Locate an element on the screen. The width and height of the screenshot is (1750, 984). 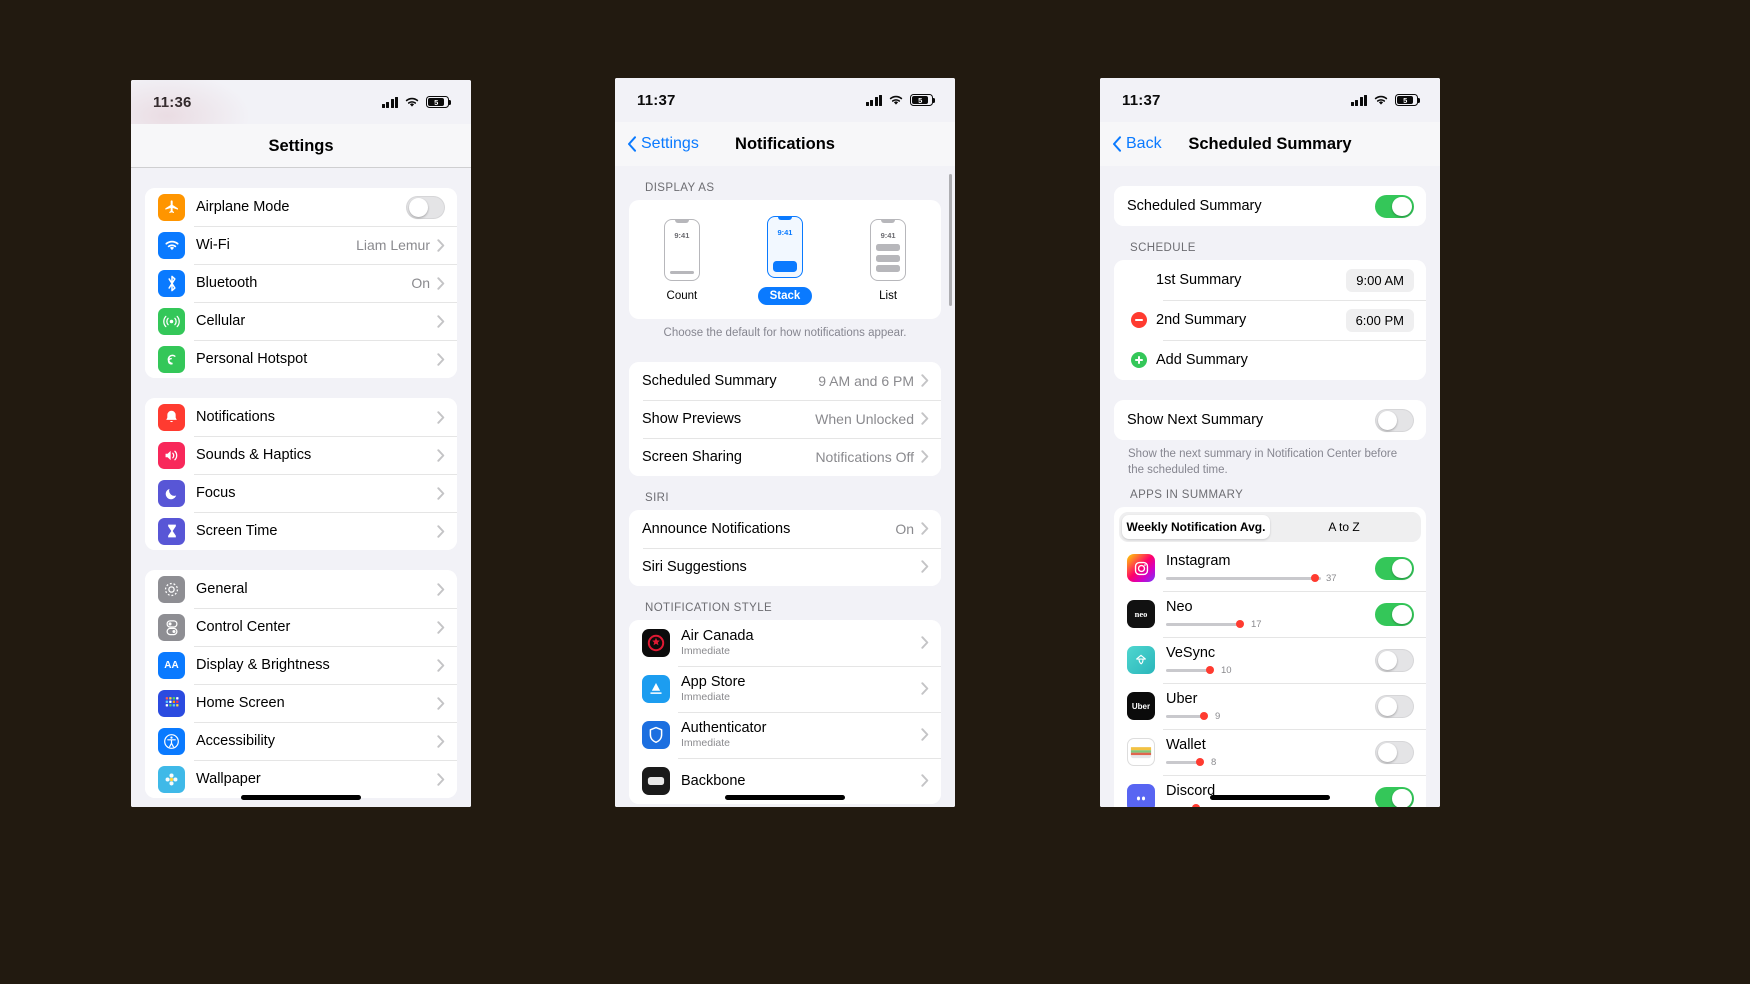
summary-app-row-instagram: Instagram 37 is located at coordinates (1270, 568).